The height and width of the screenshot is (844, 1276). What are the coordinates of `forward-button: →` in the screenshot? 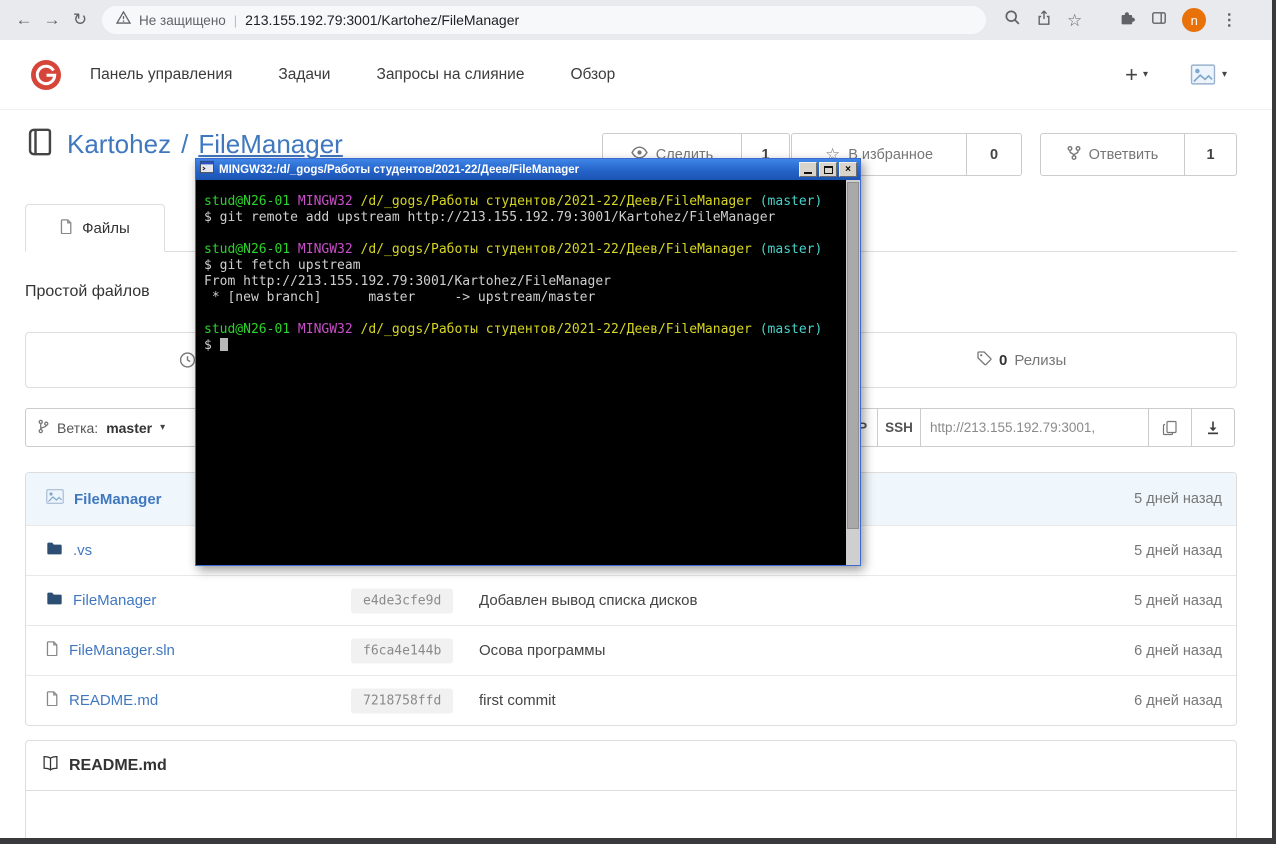 It's located at (52, 20).